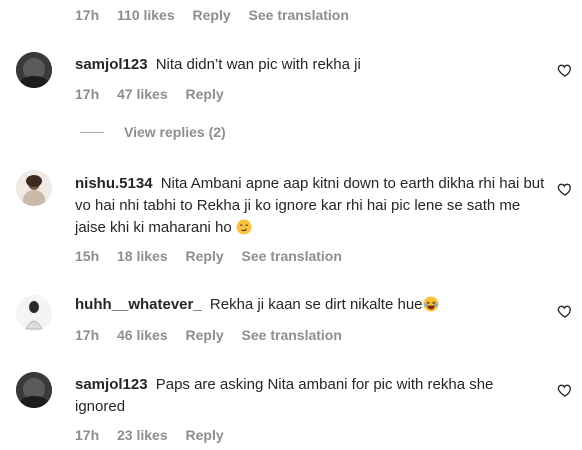 Image resolution: width=582 pixels, height=450 pixels. I want to click on comment-likes: 110 likes, so click(146, 15).